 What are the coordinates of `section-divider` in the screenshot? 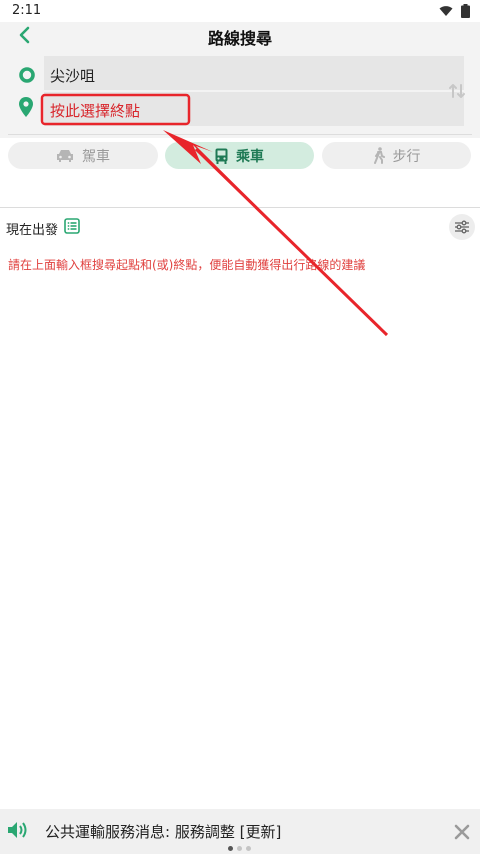 It's located at (240, 207).